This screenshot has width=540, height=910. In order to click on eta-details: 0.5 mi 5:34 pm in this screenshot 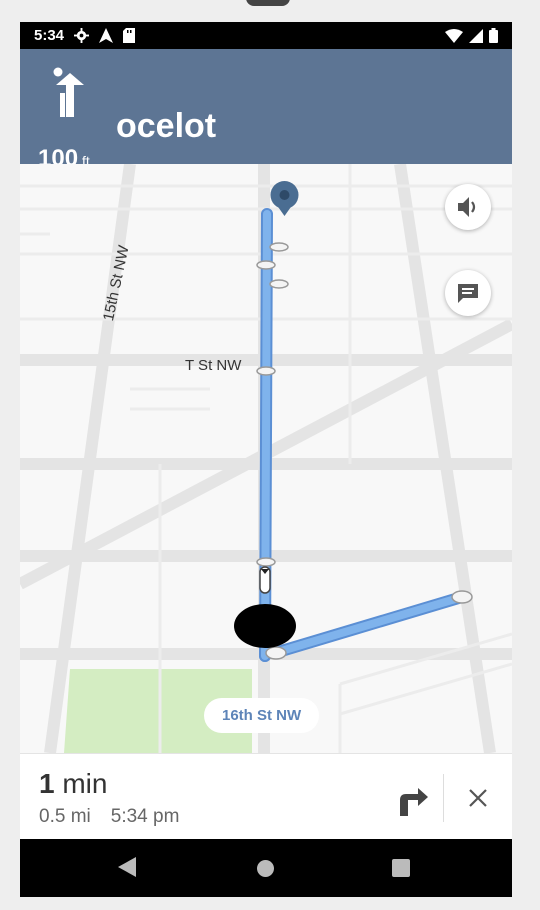, I will do `click(109, 817)`.